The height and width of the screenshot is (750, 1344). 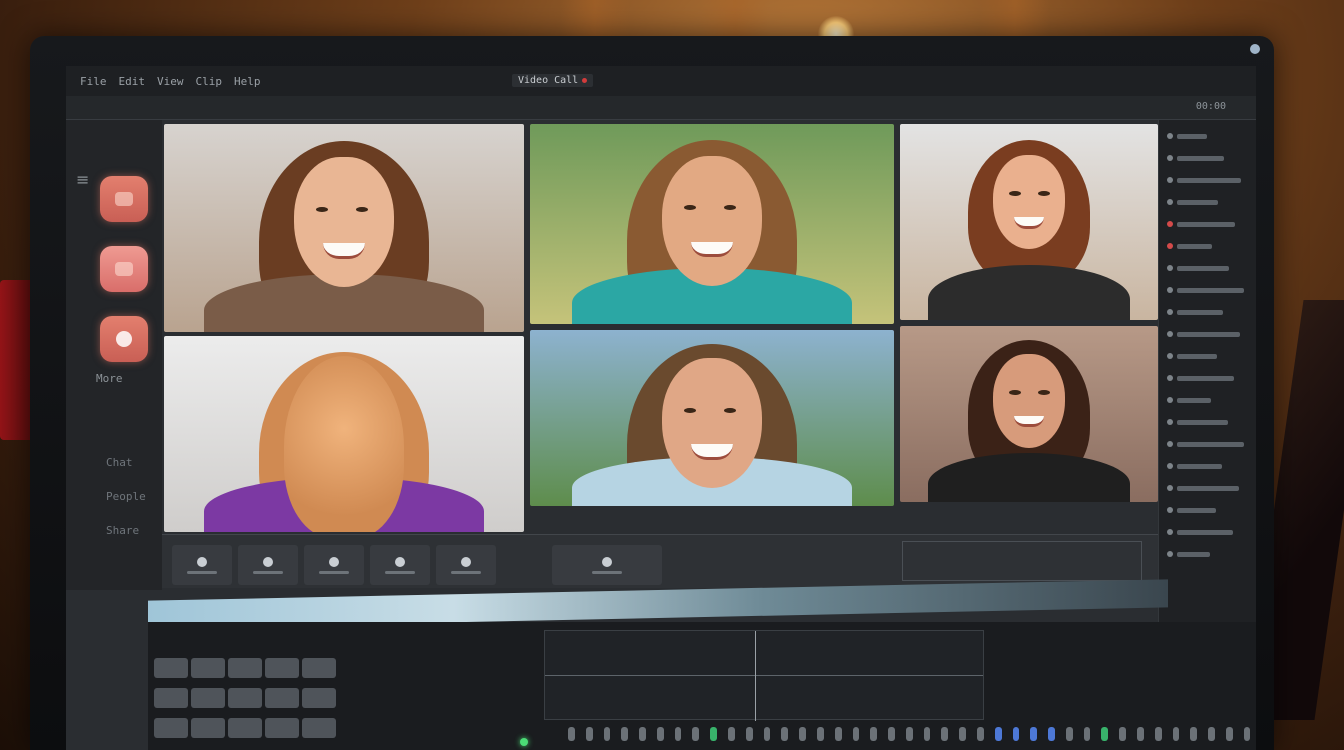 I want to click on prev-button, so click(x=202, y=565).